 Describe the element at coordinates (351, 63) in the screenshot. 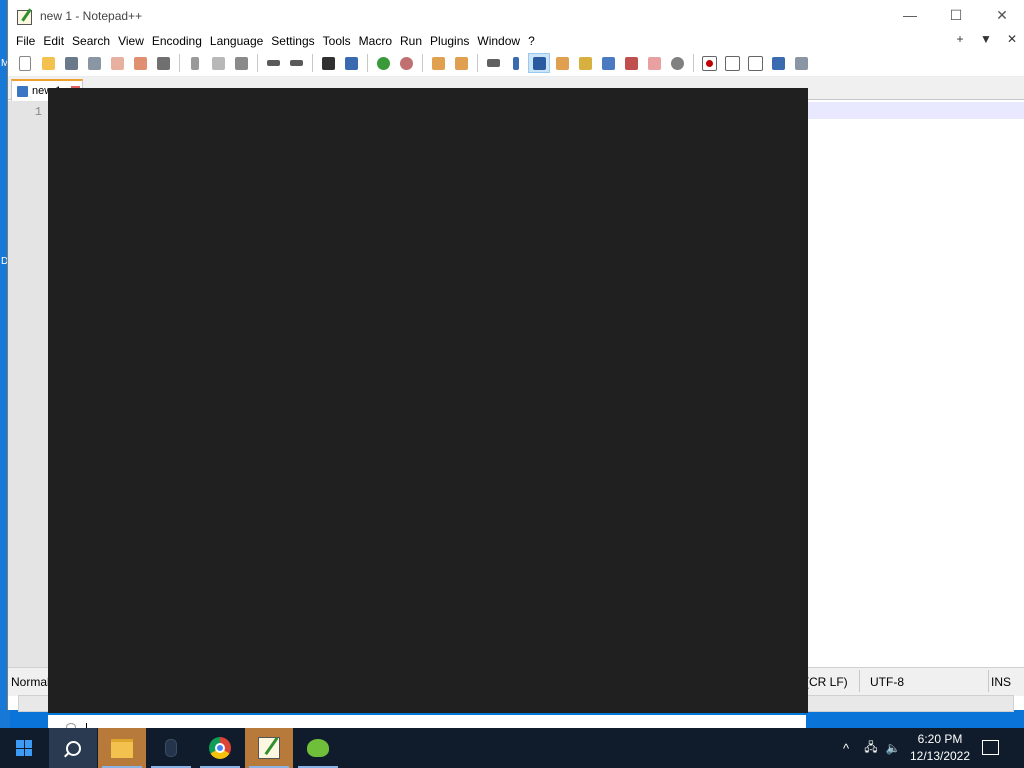

I see `replace-icon` at that location.